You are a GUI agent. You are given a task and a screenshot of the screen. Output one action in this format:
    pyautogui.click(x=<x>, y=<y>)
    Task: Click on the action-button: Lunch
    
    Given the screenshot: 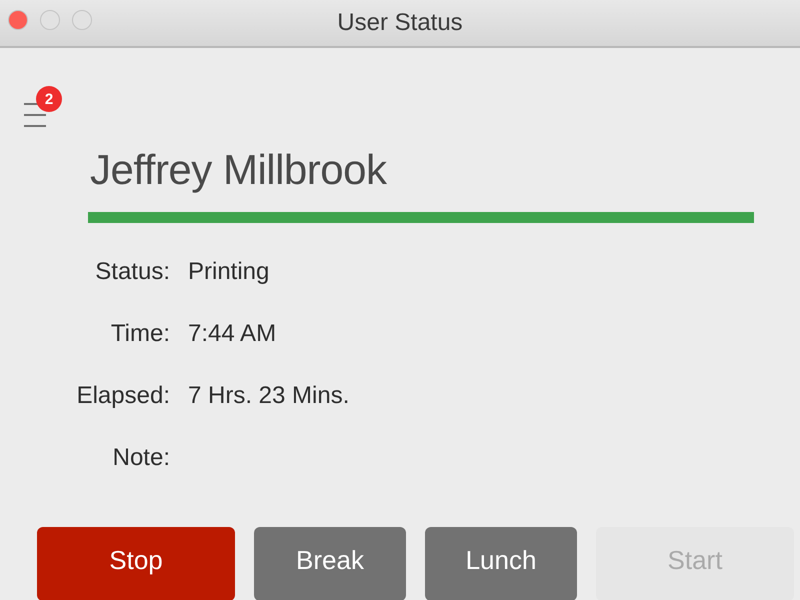 What is the action you would take?
    pyautogui.click(x=501, y=563)
    